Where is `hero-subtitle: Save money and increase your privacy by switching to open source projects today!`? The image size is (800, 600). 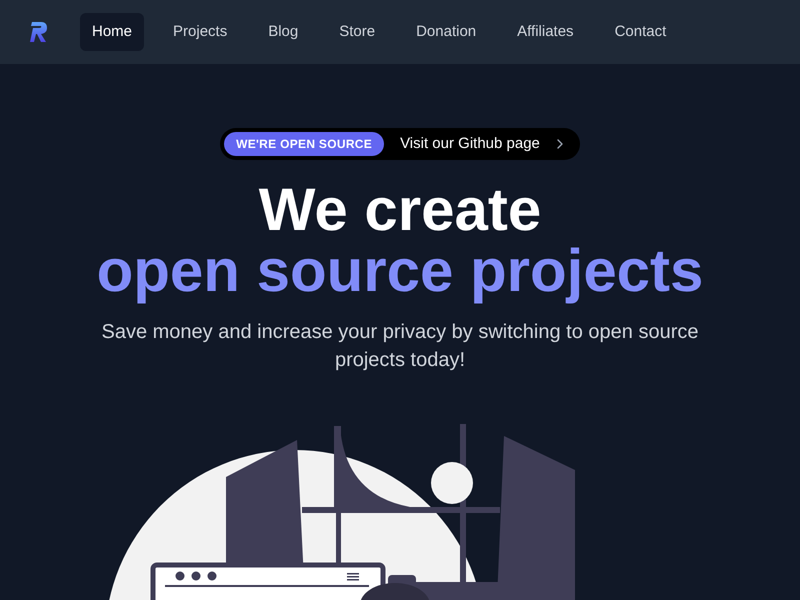
hero-subtitle: Save money and increase your privacy by switching to open source projects today! is located at coordinates (400, 346).